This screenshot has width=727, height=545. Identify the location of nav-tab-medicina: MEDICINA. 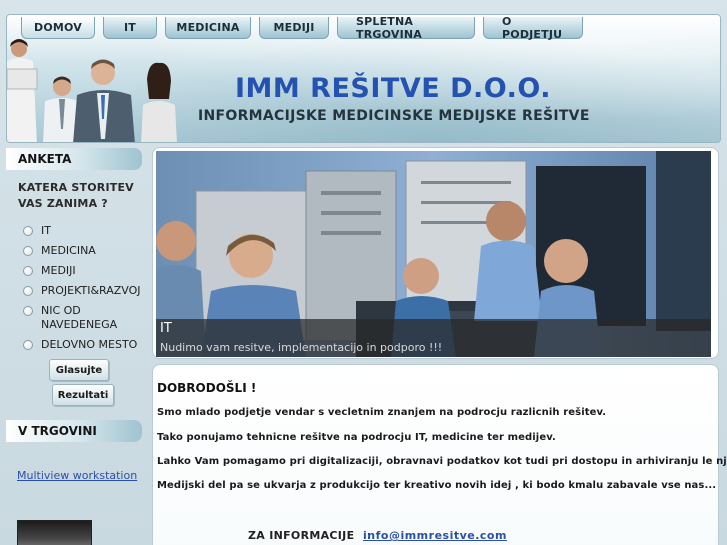
(208, 28).